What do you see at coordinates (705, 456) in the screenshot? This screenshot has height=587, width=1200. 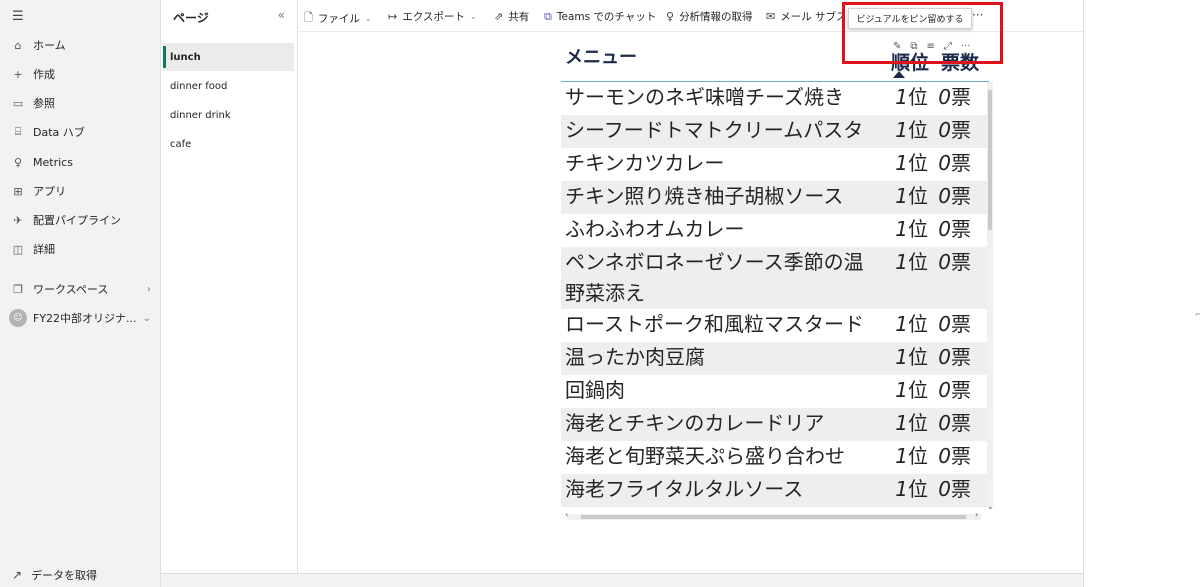 I see `menu-name-cell: 海老と旬野菜天ぷら盛り合わせ` at bounding box center [705, 456].